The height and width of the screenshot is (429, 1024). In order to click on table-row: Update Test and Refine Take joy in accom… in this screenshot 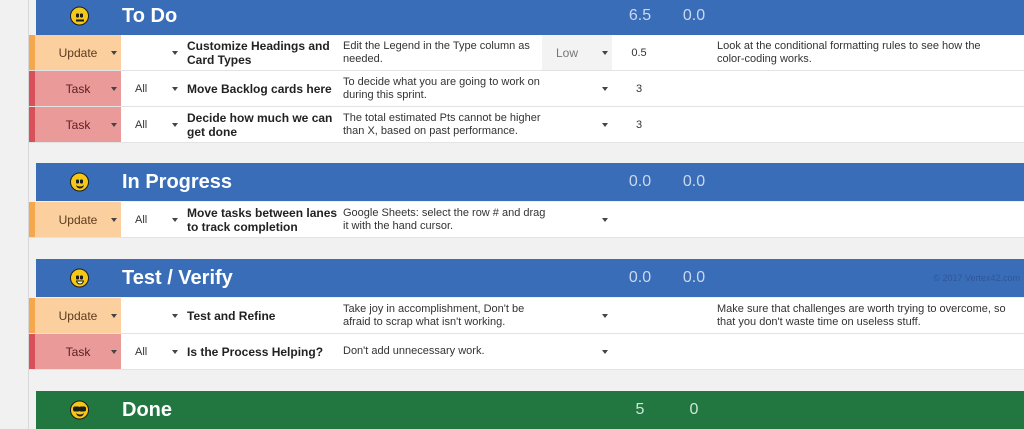, I will do `click(526, 316)`.